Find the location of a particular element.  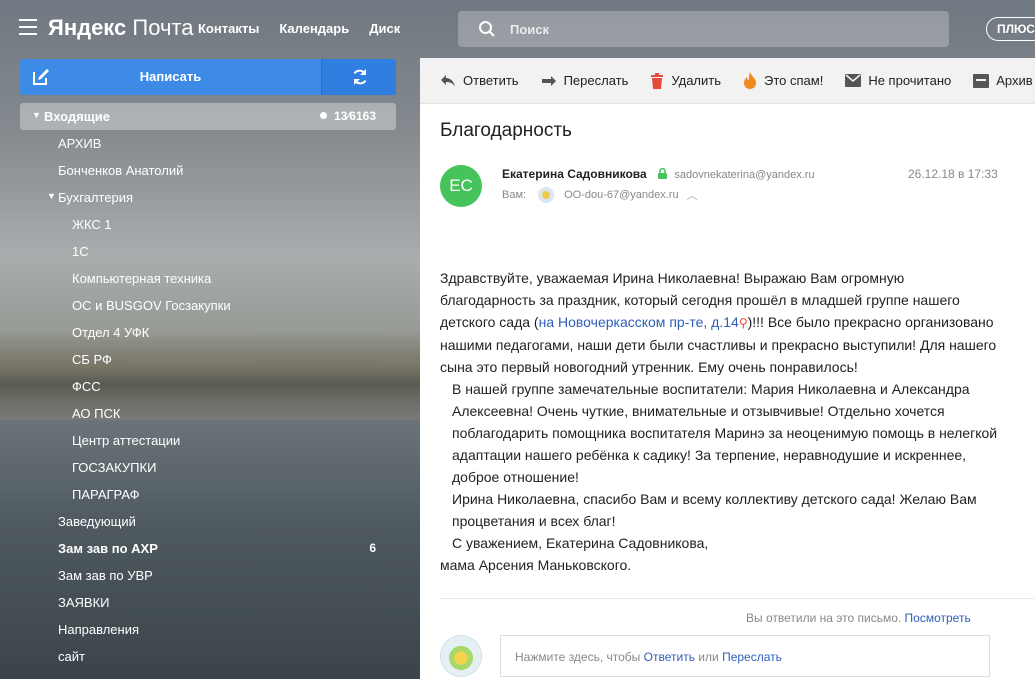

reply-icon is located at coordinates (448, 80).